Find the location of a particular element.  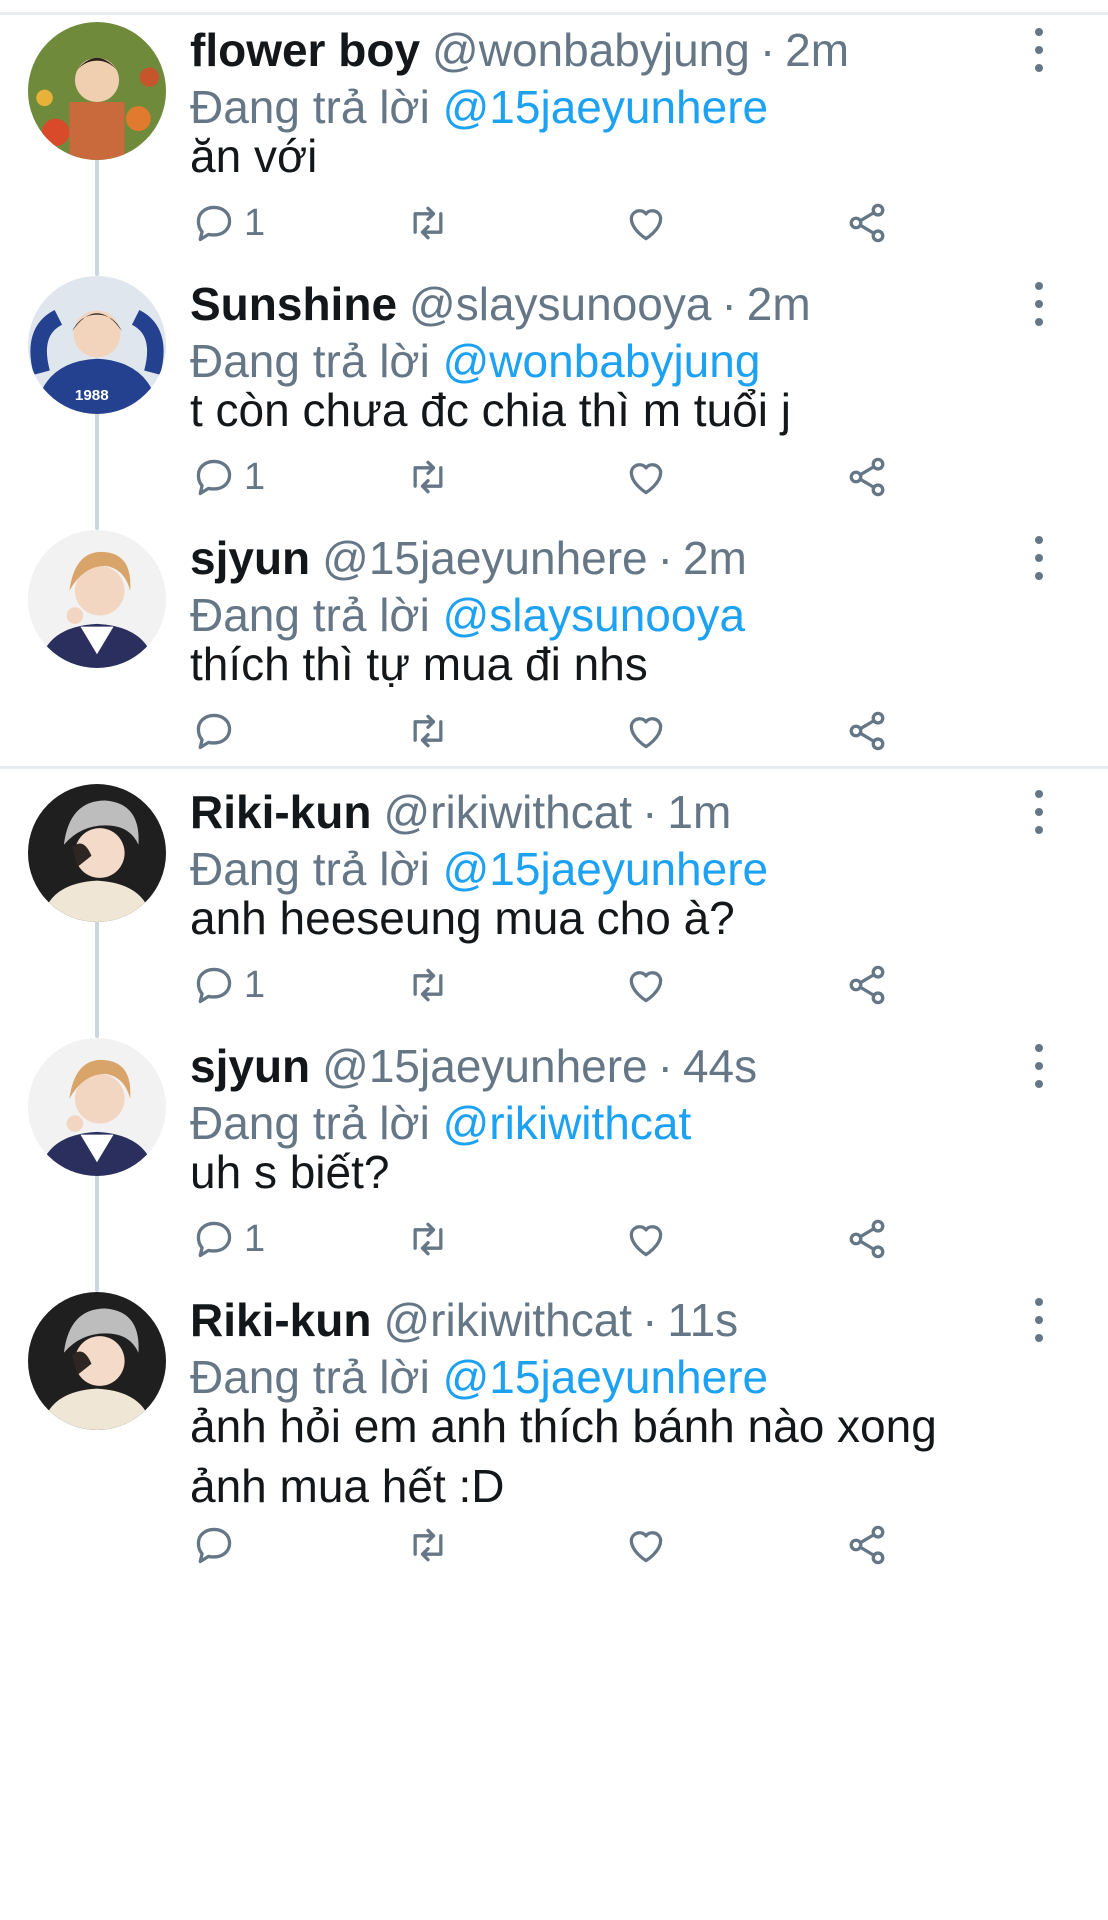

display-name: Sunshine is located at coordinates (293, 304).